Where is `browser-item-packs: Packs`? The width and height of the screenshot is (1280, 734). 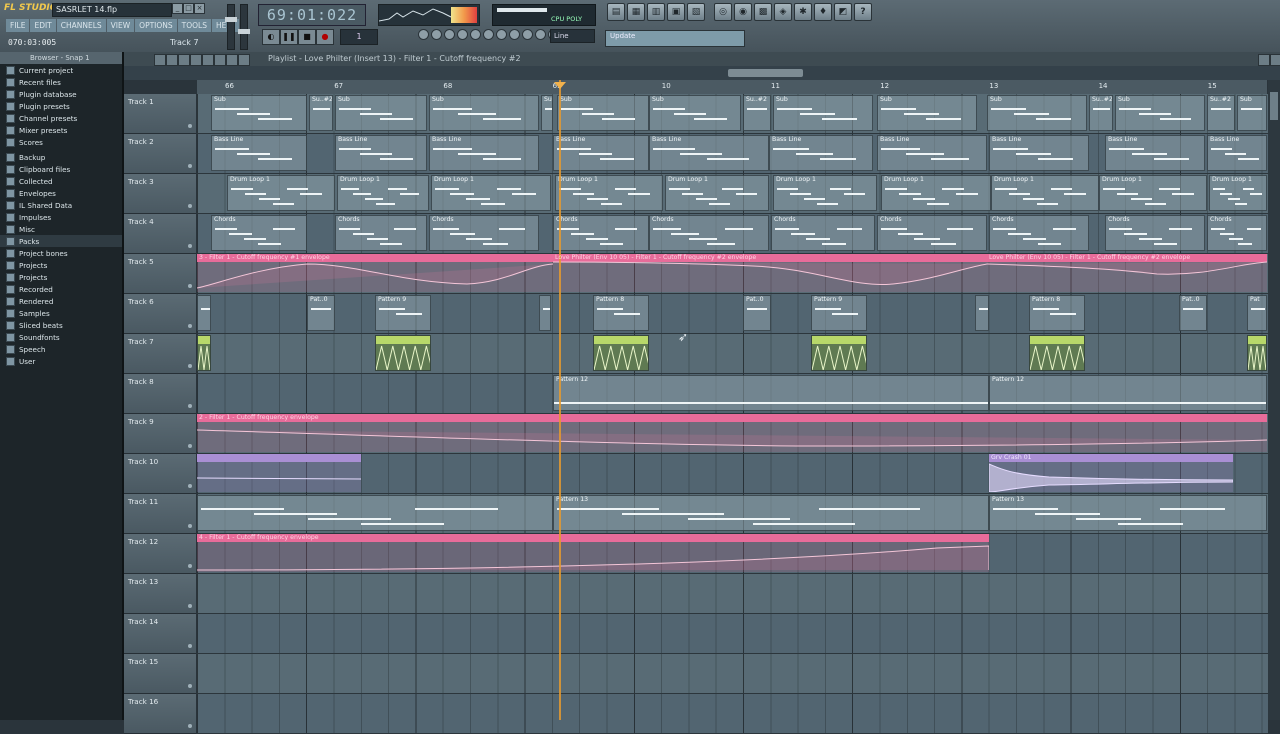 browser-item-packs: Packs is located at coordinates (61, 241).